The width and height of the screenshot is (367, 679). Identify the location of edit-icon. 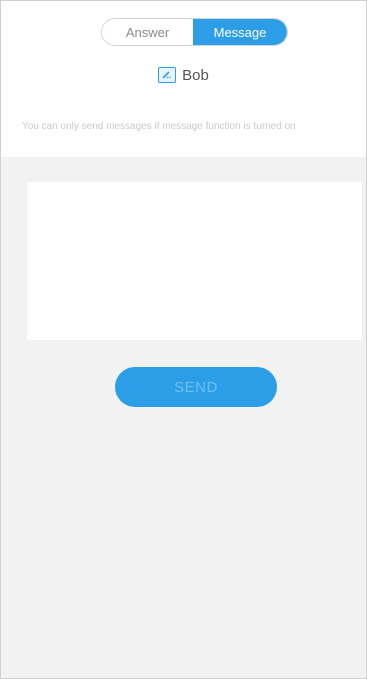
(167, 75).